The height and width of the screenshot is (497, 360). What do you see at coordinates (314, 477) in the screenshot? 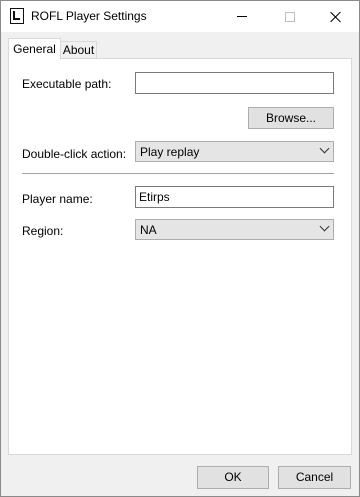
I see `cancel-button: Cancel` at bounding box center [314, 477].